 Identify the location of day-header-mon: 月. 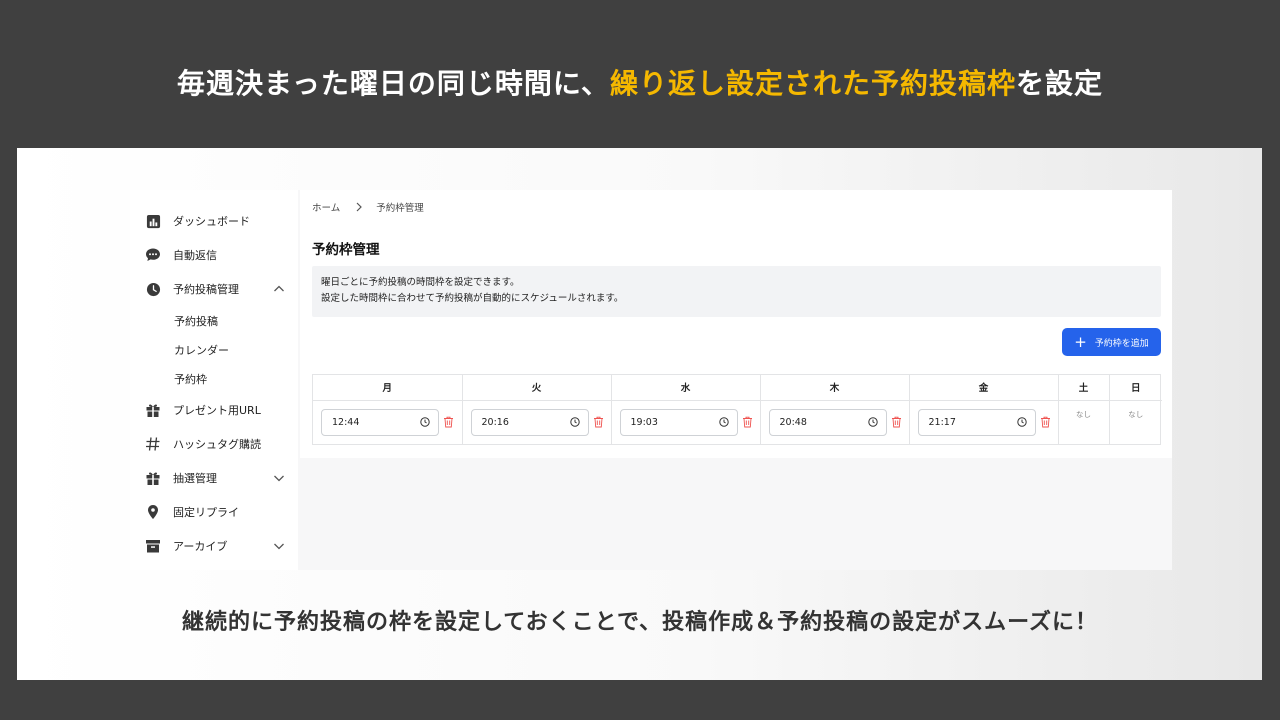
(388, 388).